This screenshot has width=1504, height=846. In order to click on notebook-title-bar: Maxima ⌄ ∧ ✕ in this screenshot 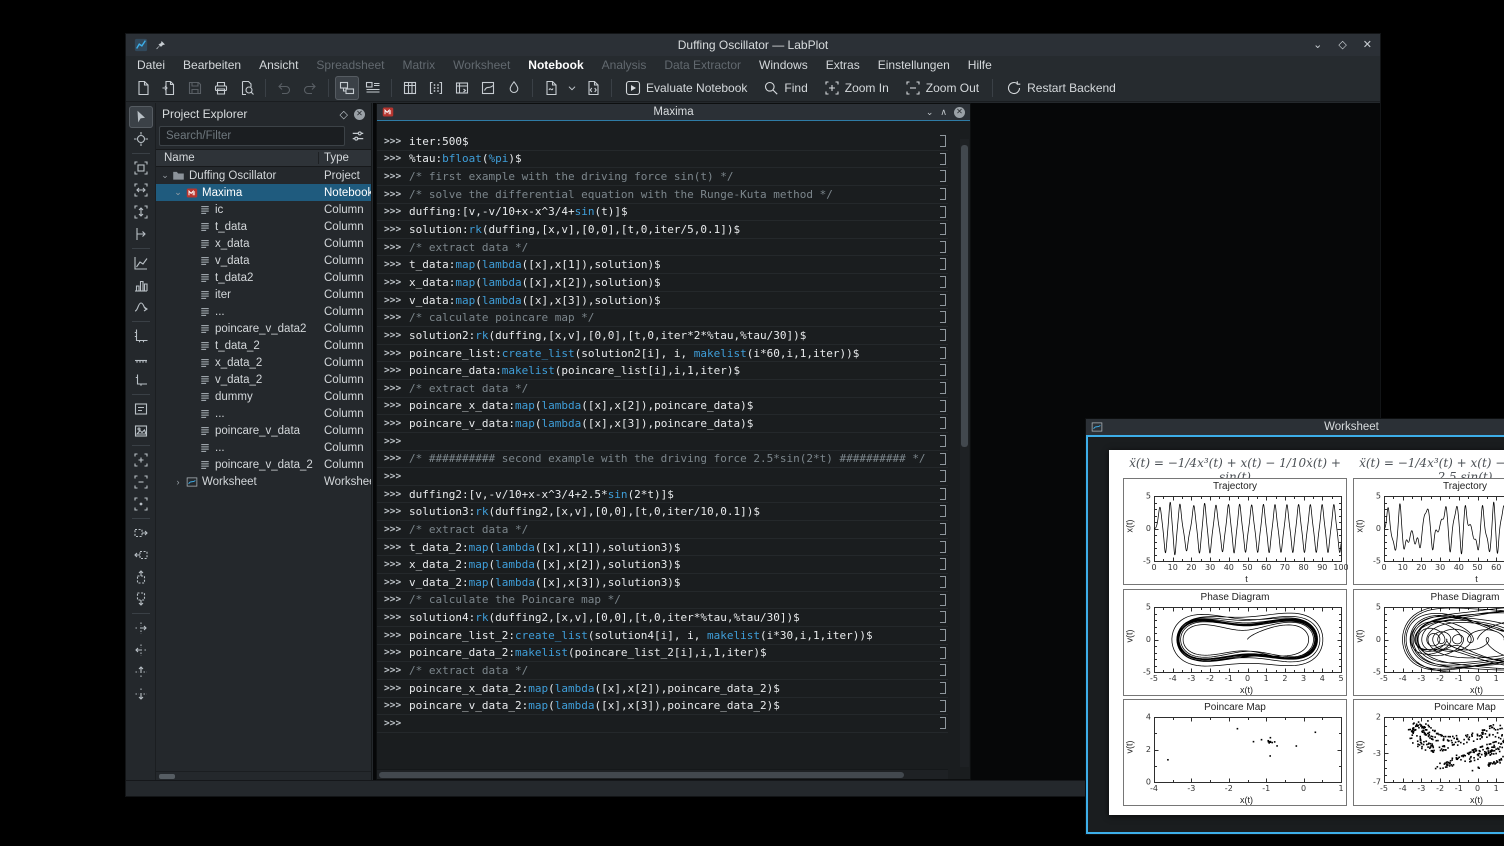, I will do `click(673, 112)`.